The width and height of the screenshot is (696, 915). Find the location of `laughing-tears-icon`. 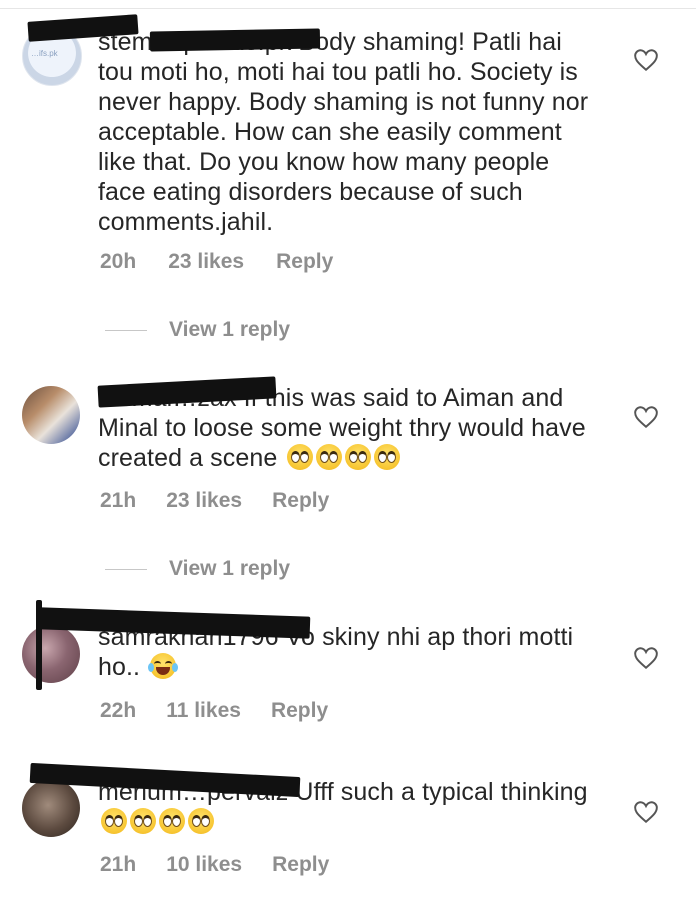

laughing-tears-icon is located at coordinates (163, 666).